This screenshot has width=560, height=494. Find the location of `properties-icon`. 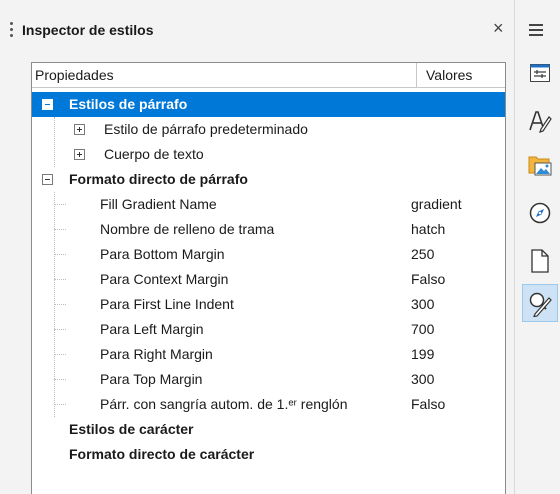

properties-icon is located at coordinates (540, 73).